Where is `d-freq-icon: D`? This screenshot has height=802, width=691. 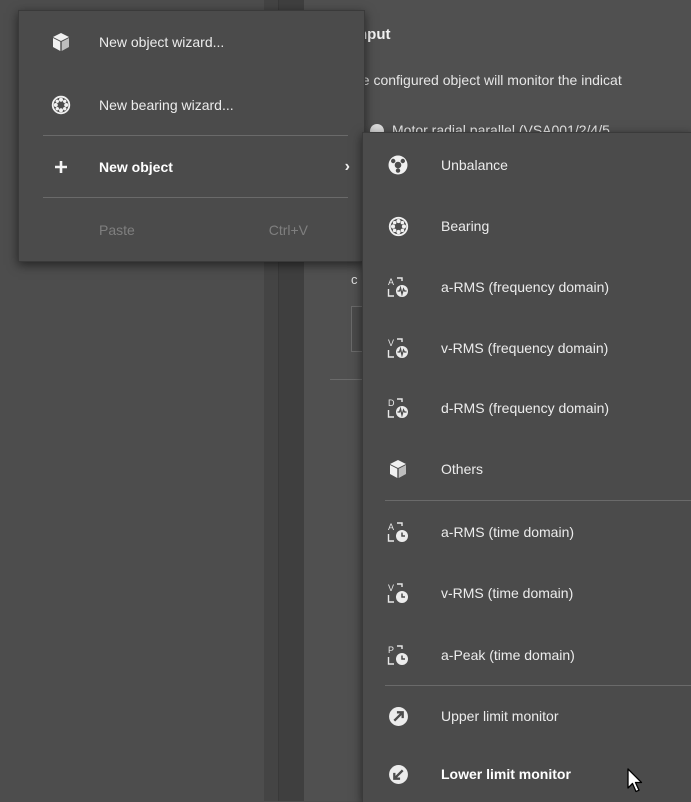
d-freq-icon: D is located at coordinates (398, 408).